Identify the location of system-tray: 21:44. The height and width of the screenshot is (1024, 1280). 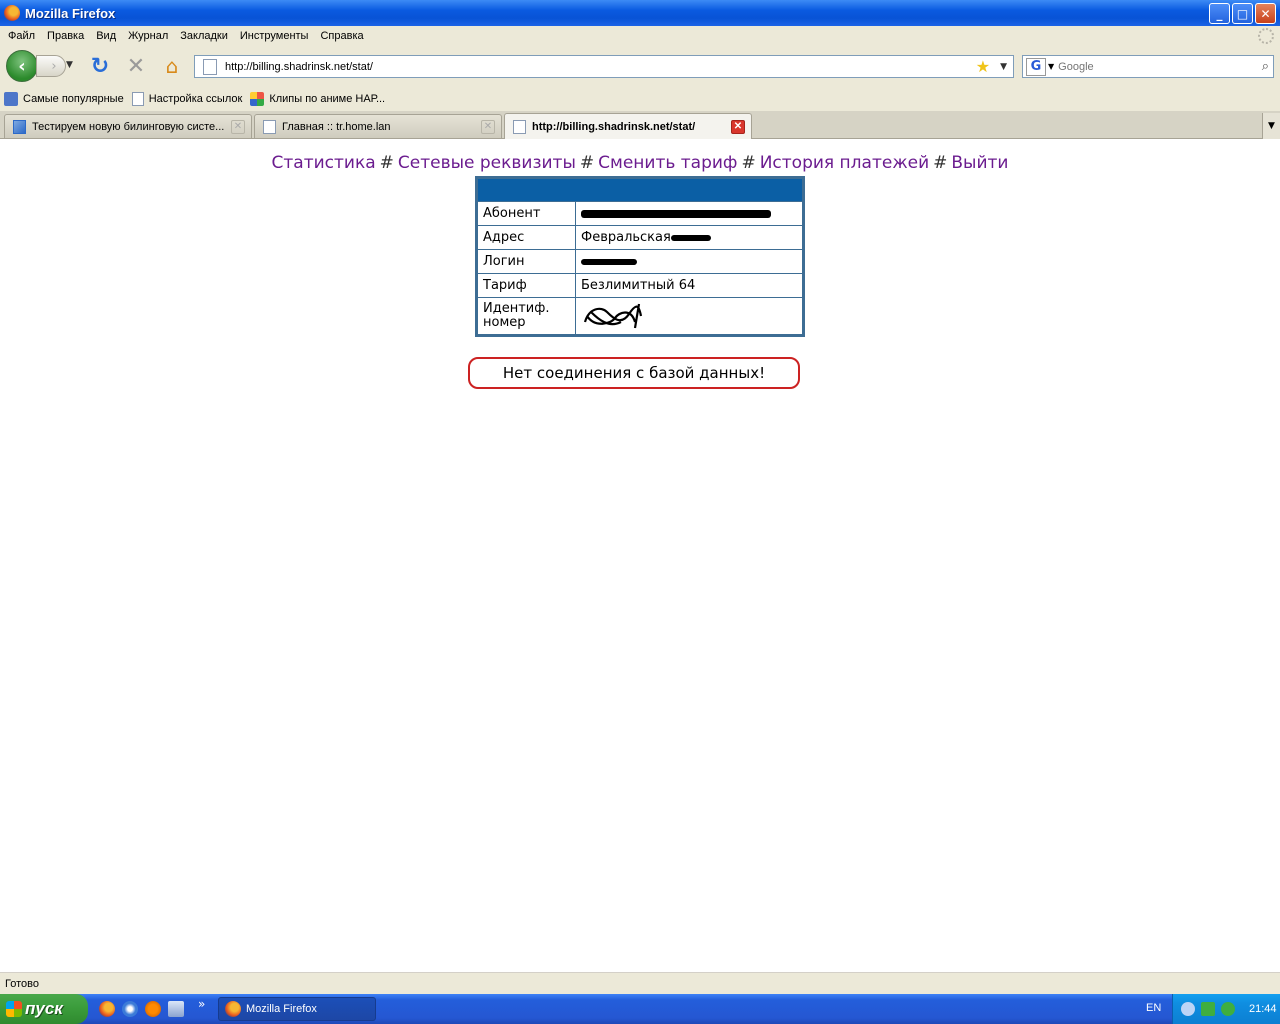
(1226, 1009).